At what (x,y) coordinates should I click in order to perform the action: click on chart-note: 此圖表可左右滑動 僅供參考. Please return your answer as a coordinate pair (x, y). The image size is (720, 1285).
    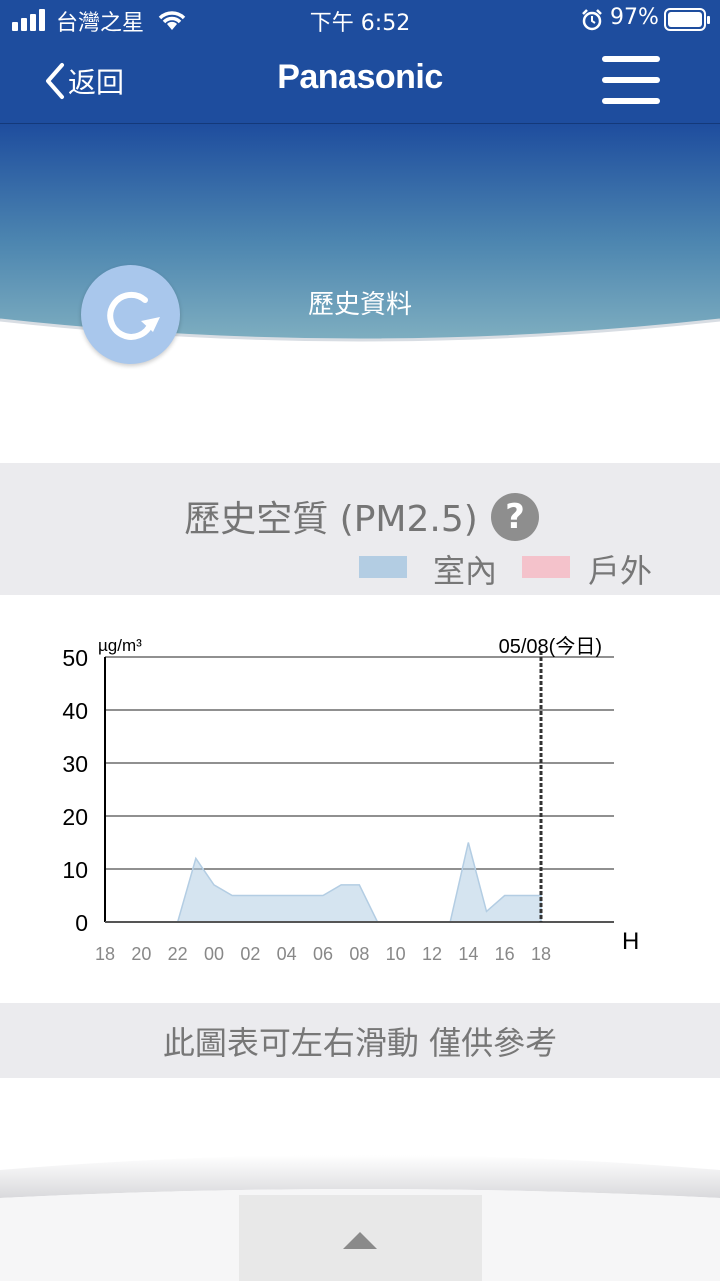
    Looking at the image, I should click on (360, 1043).